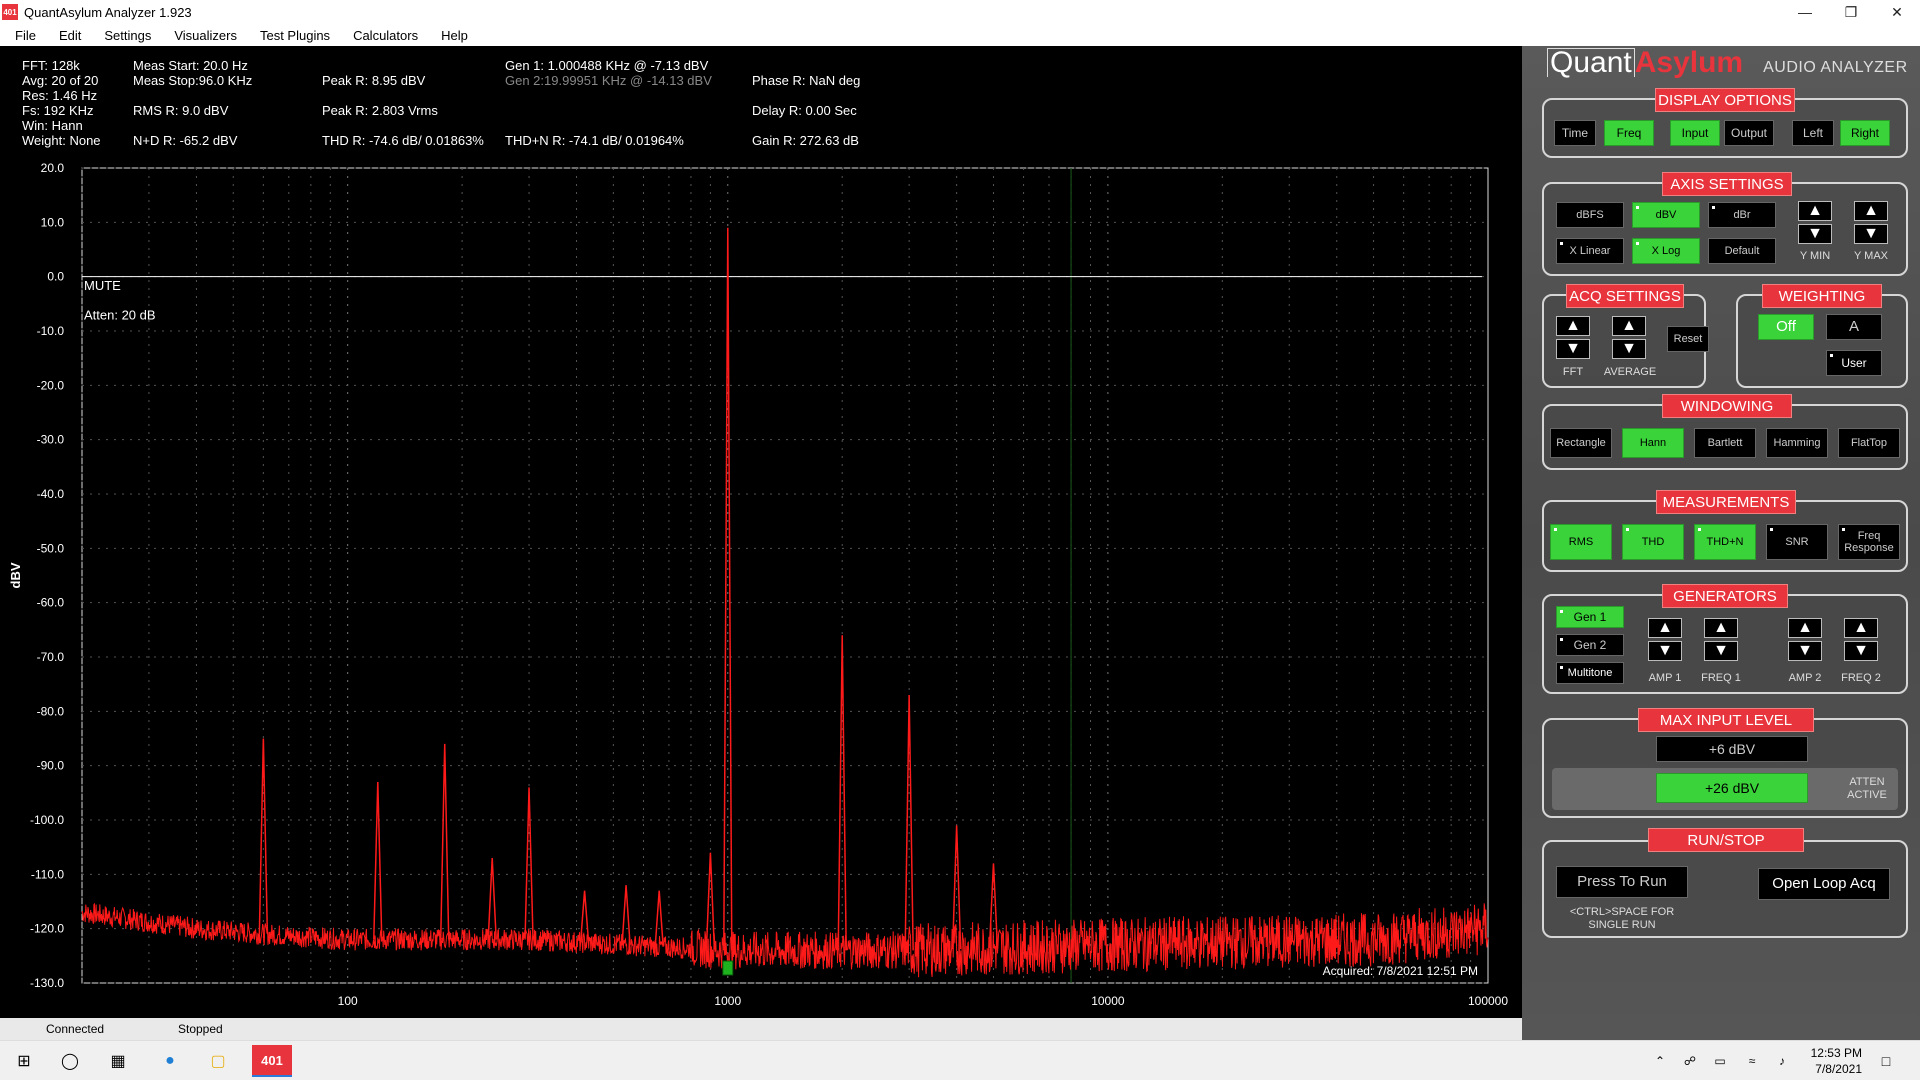 Image resolution: width=1920 pixels, height=1080 pixels. I want to click on multitone-button: Multitone, so click(1590, 673).